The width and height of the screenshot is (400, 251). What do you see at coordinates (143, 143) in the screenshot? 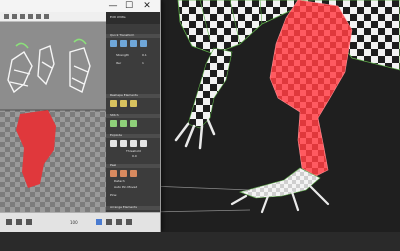
I see `explode-break-icon` at bounding box center [143, 143].